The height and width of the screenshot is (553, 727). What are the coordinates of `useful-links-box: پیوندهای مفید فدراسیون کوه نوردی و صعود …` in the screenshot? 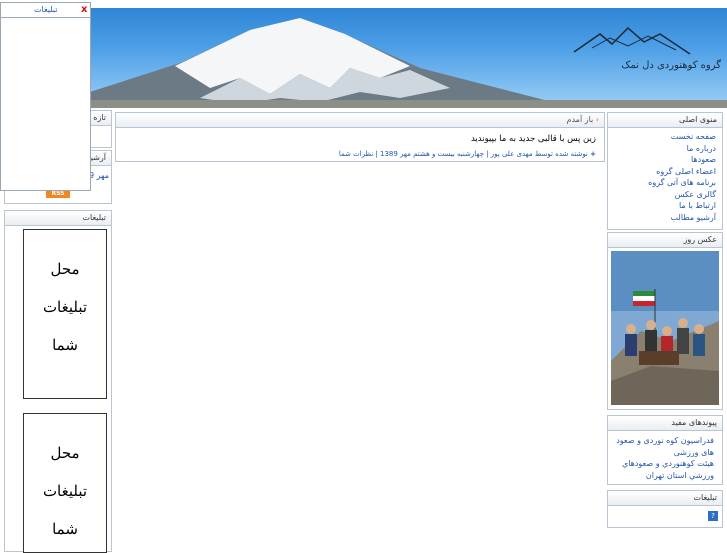 It's located at (665, 450).